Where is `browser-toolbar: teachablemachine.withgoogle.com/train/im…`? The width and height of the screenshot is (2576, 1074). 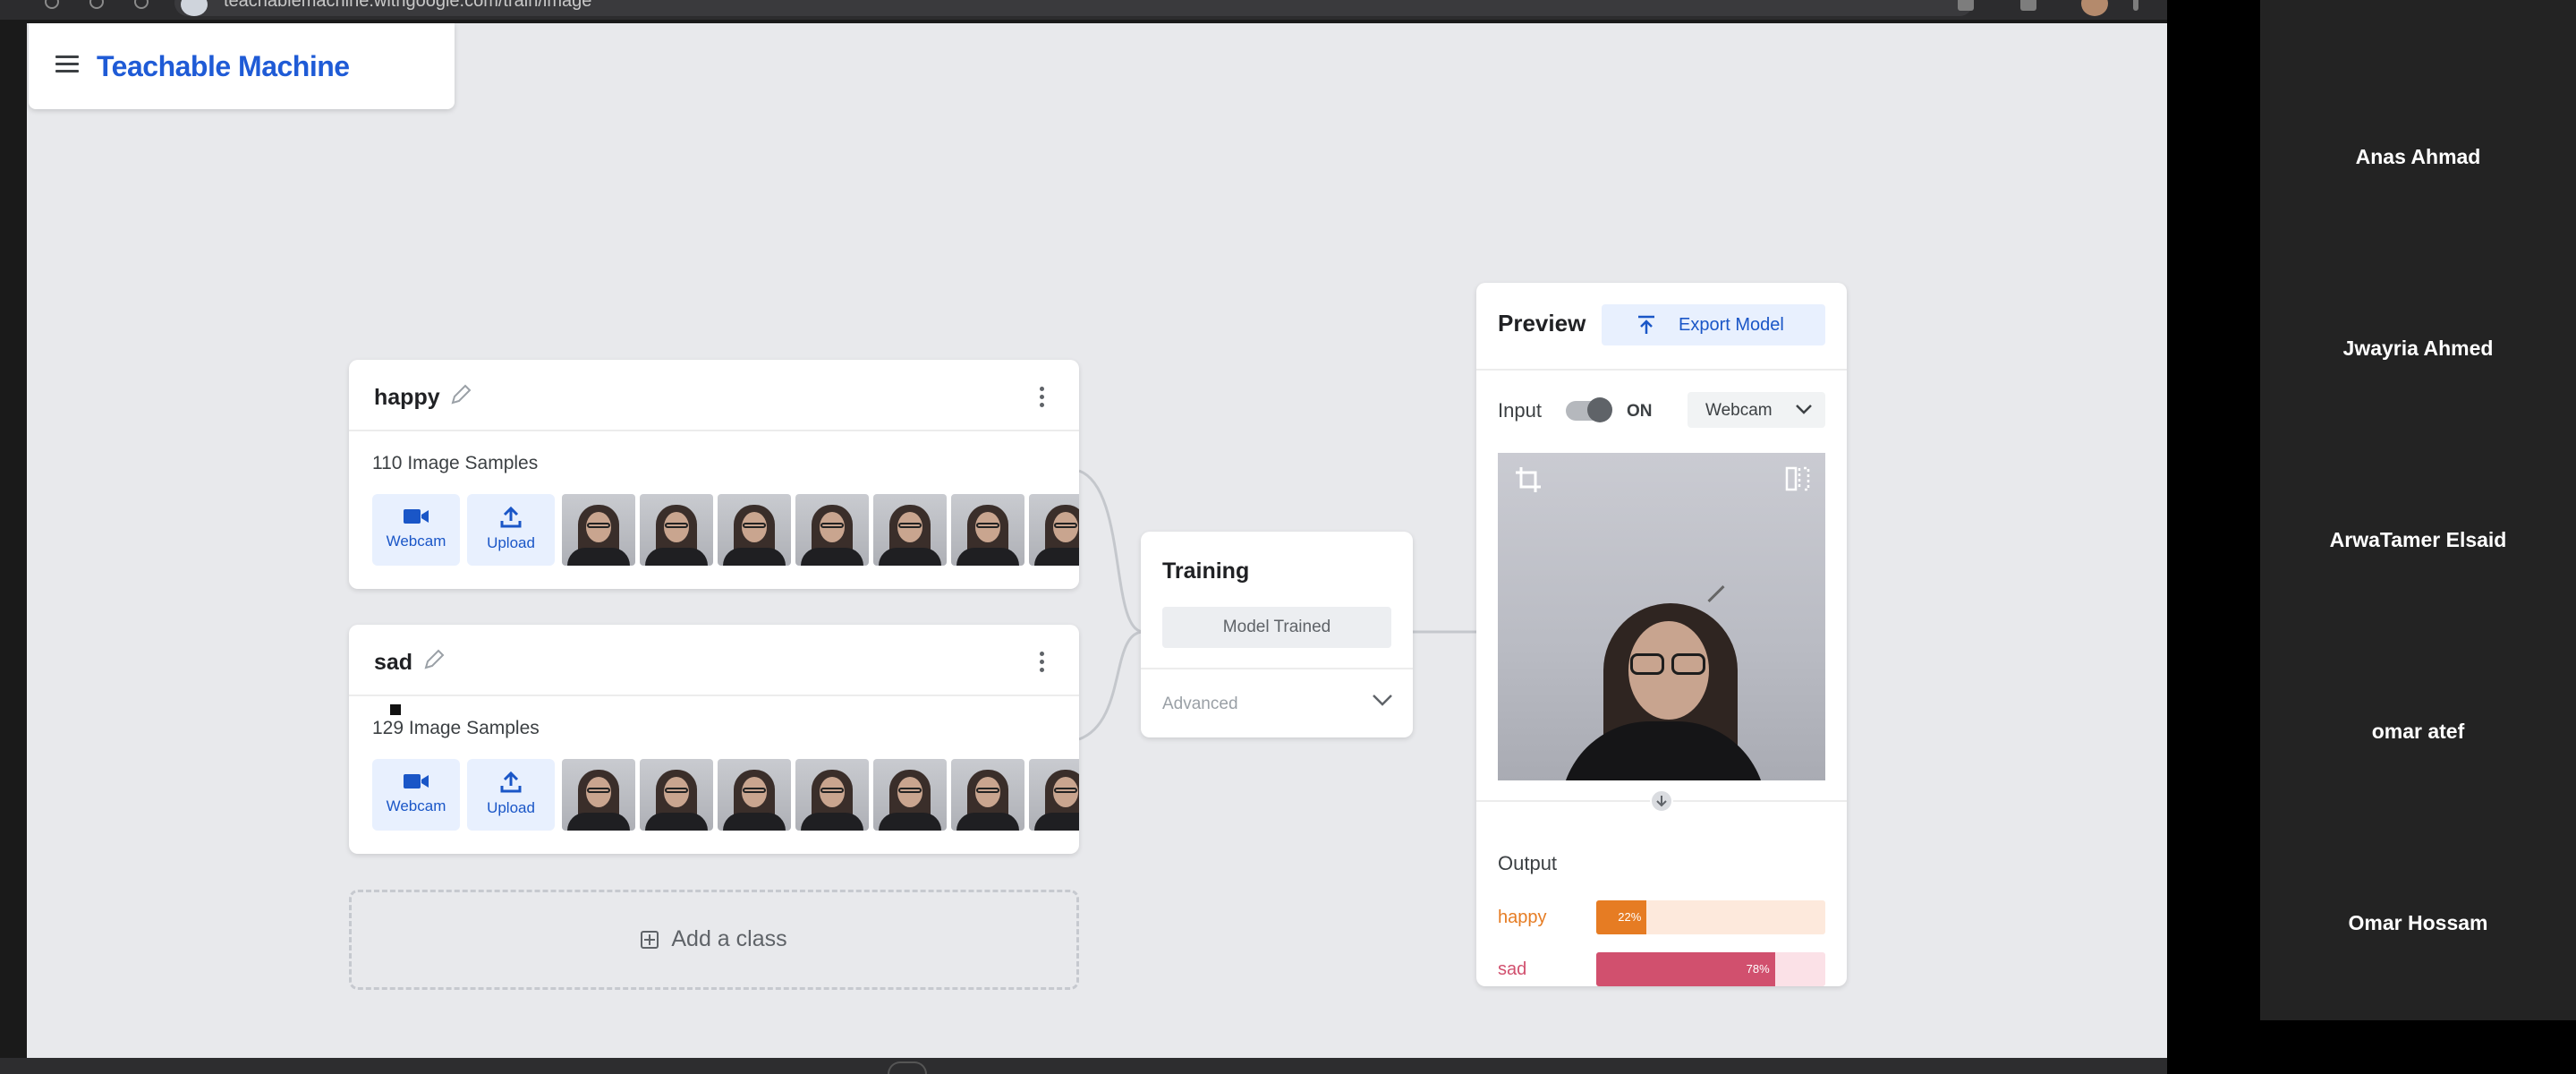
browser-toolbar: teachablemachine.withgoogle.com/train/im… is located at coordinates (1083, 10).